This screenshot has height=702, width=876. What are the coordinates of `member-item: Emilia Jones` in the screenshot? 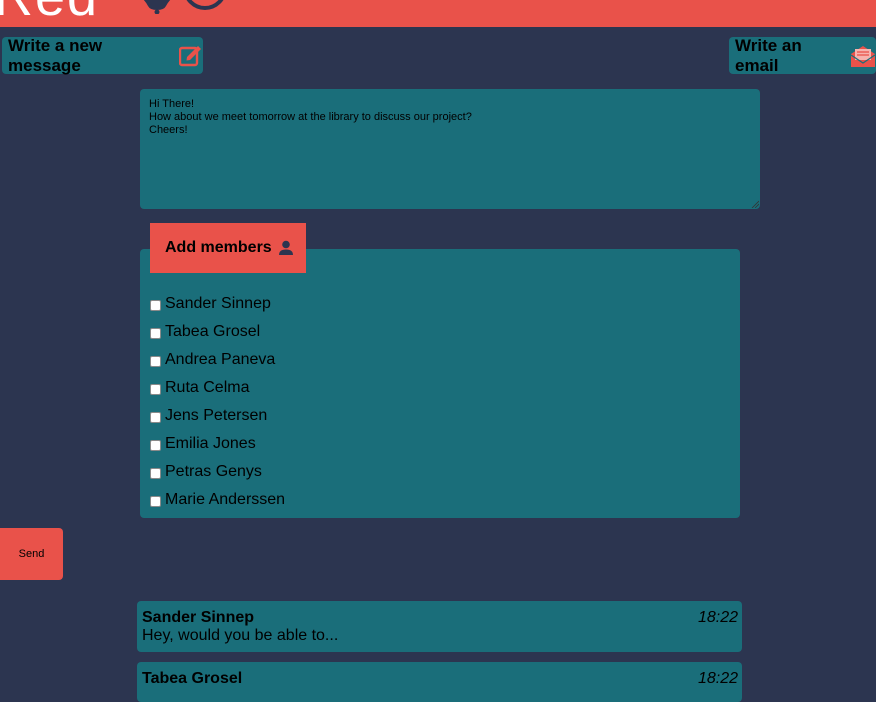 It's located at (217, 444).